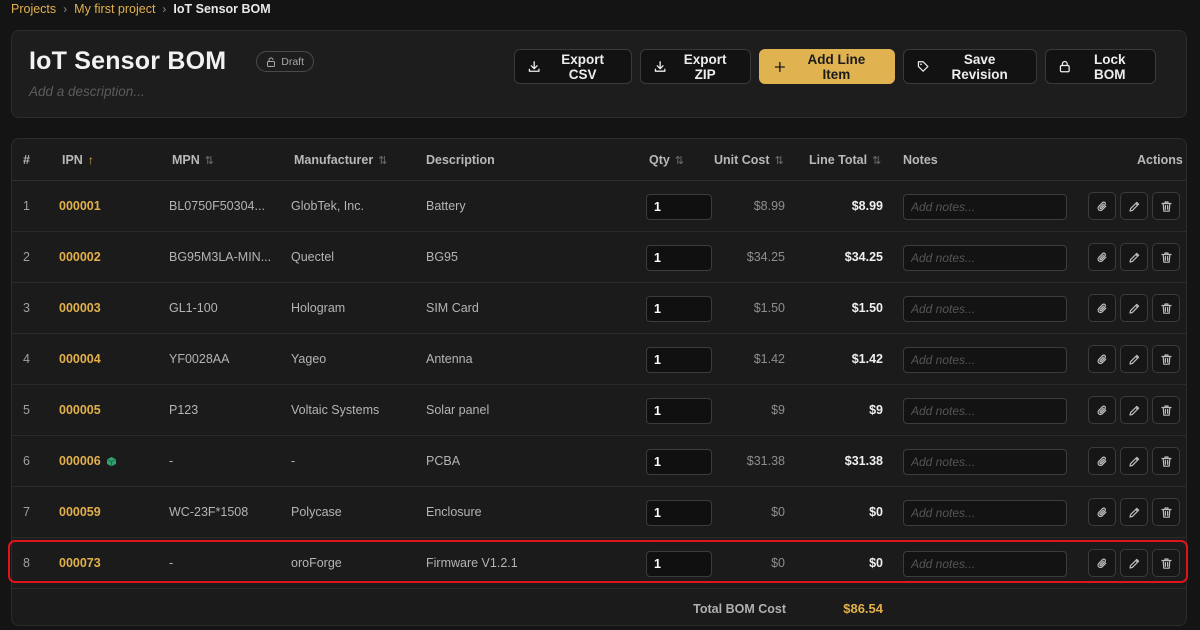 This screenshot has width=1200, height=630. What do you see at coordinates (193, 160) in the screenshot?
I see `col-header-mpn: MPN ⇅` at bounding box center [193, 160].